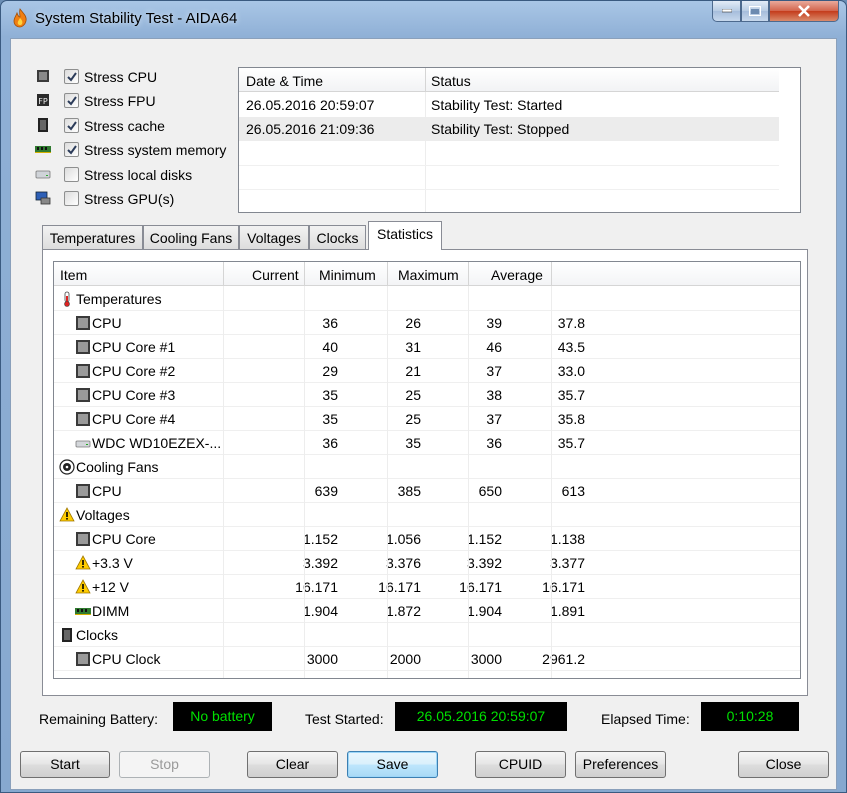 Image resolution: width=847 pixels, height=793 pixels. Describe the element at coordinates (284, 81) in the screenshot. I see `log-header-datetime: Date & Time` at that location.